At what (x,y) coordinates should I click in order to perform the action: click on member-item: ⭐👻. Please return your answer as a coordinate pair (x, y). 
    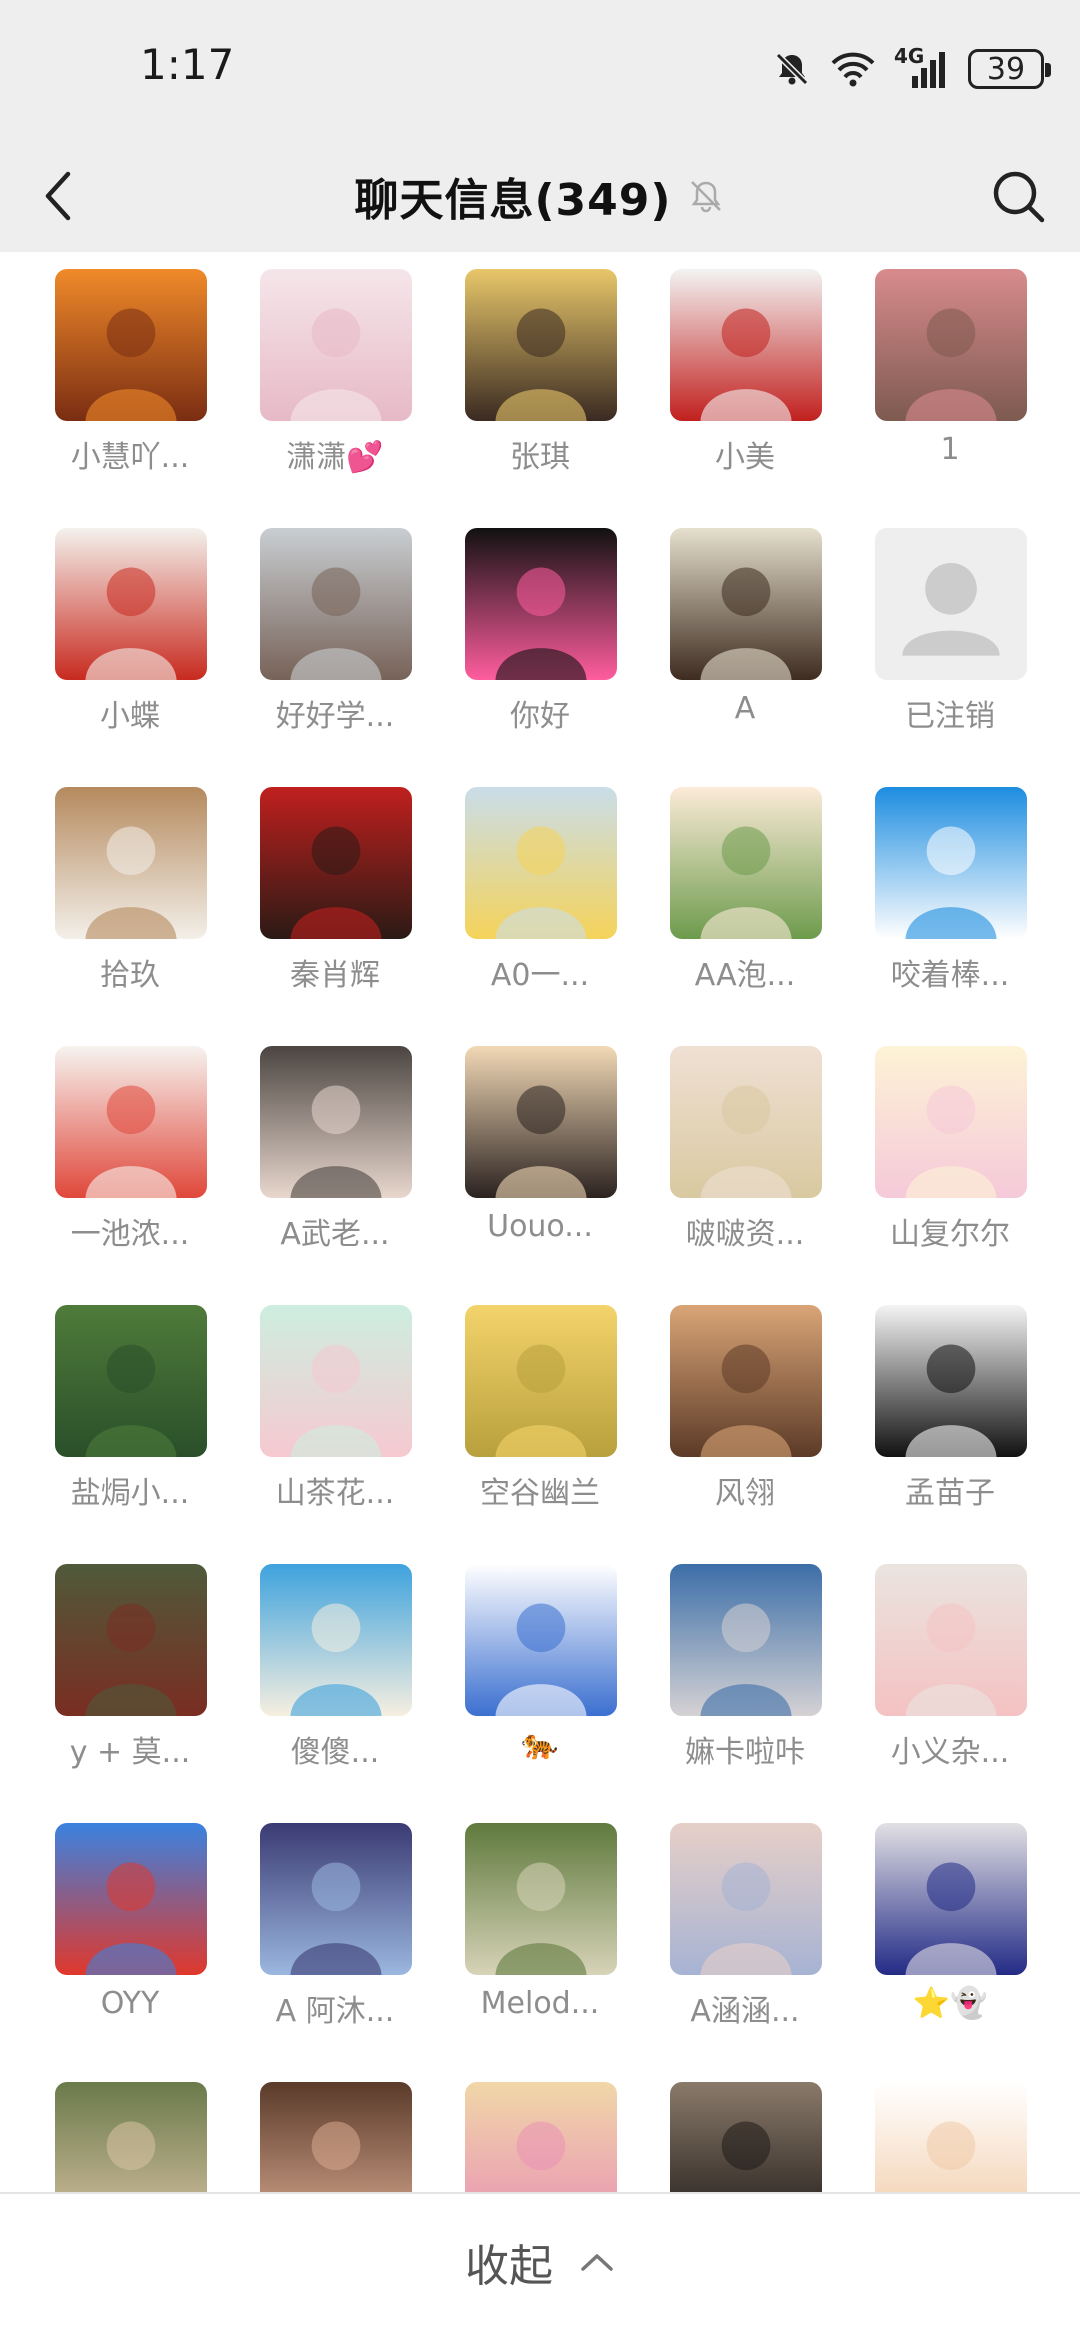
    Looking at the image, I should click on (950, 1923).